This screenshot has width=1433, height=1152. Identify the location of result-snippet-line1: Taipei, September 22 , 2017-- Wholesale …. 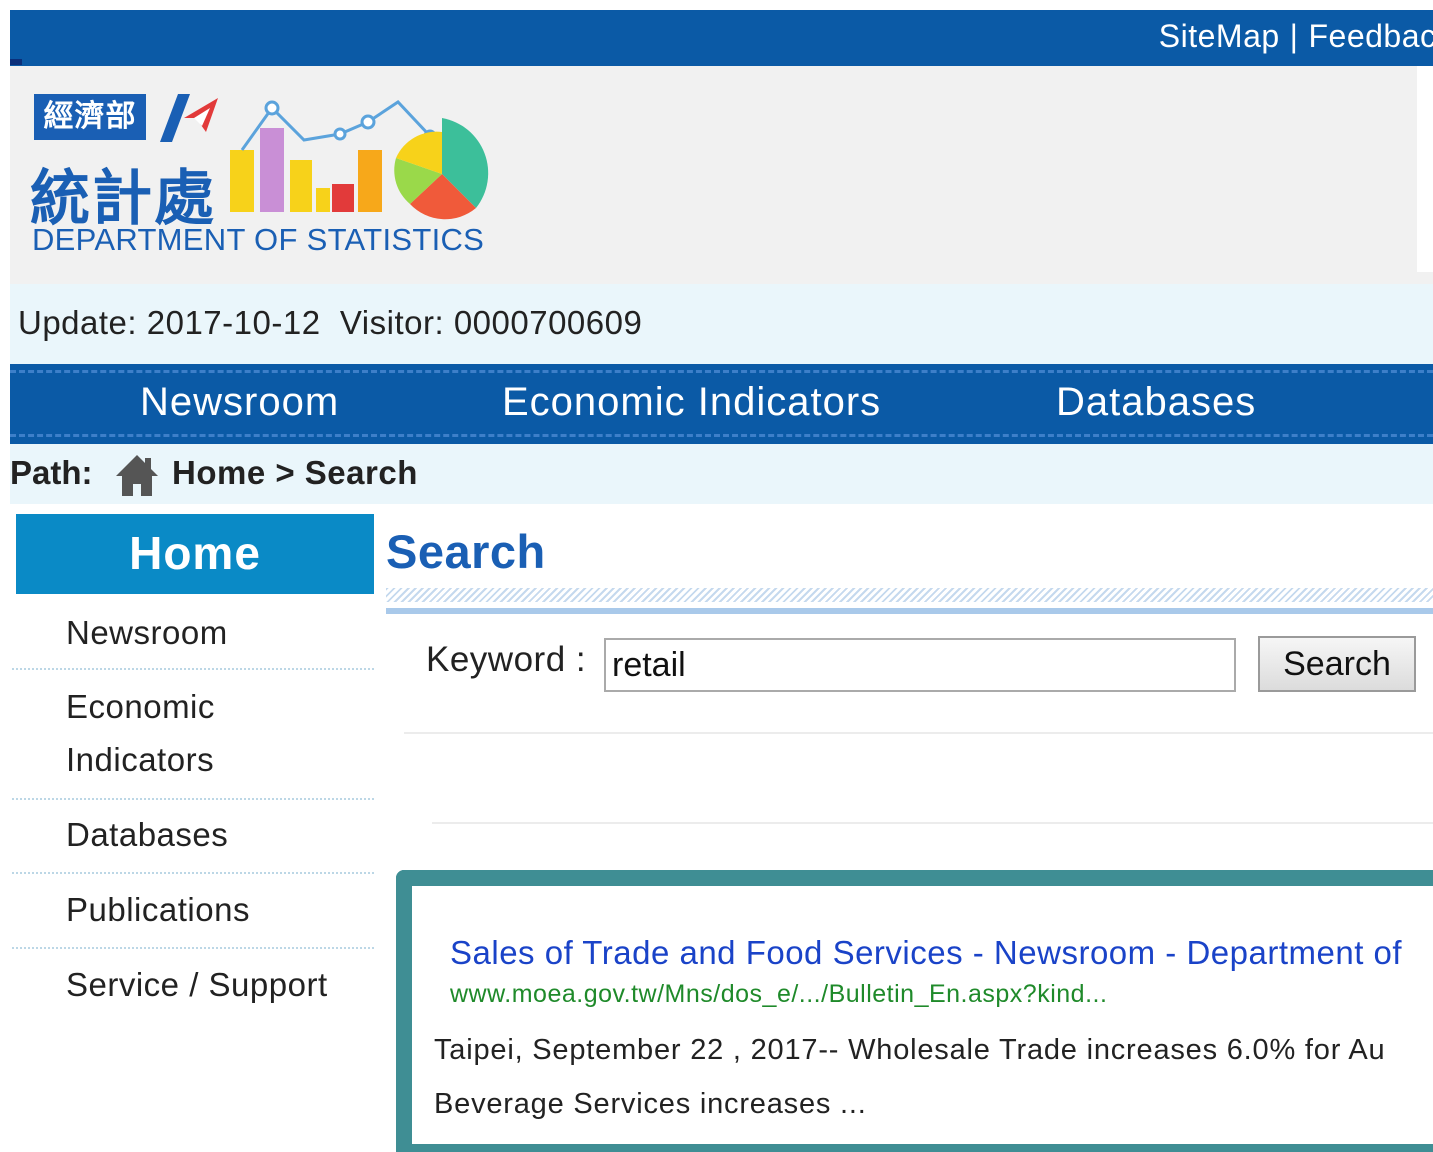
(910, 1050).